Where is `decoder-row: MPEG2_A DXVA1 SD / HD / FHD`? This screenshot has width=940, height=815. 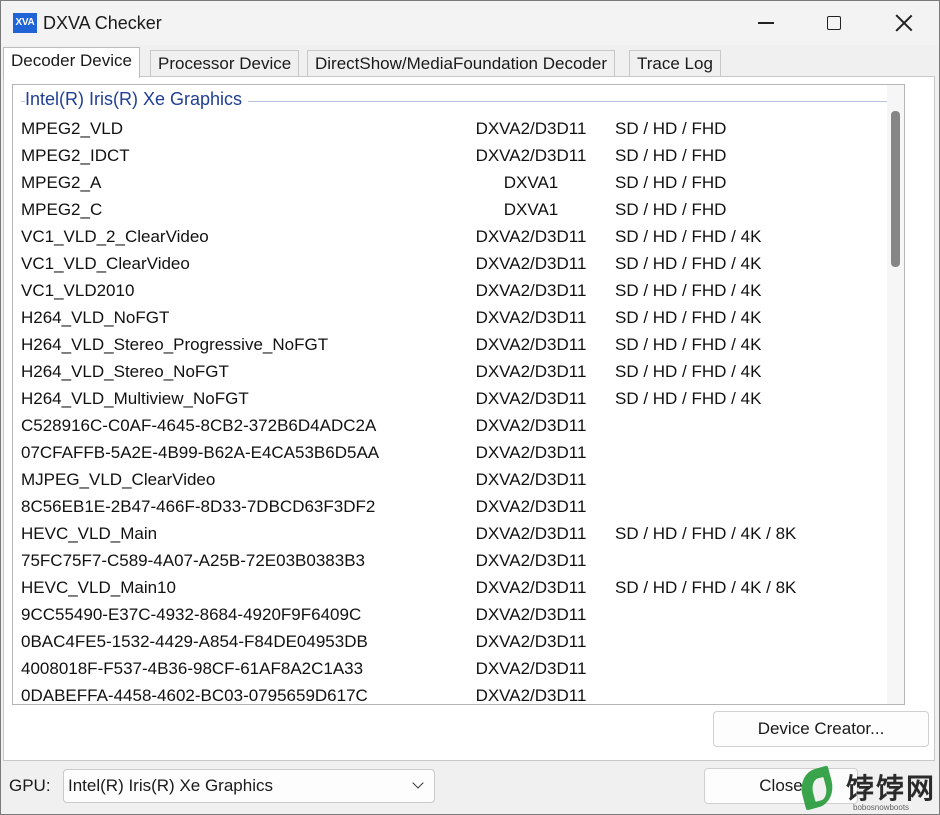 decoder-row: MPEG2_A DXVA1 SD / HD / FHD is located at coordinates (453, 182).